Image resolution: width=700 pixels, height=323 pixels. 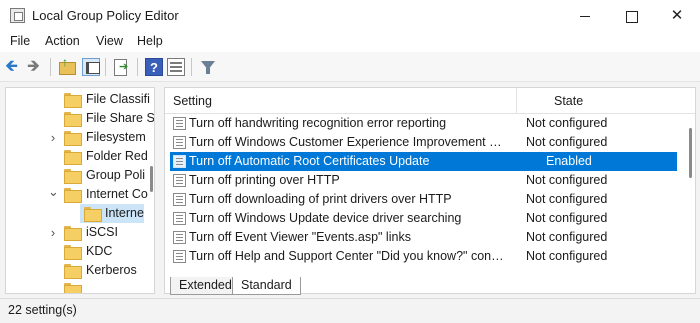 I want to click on up-one-level-icon, so click(x=67, y=65).